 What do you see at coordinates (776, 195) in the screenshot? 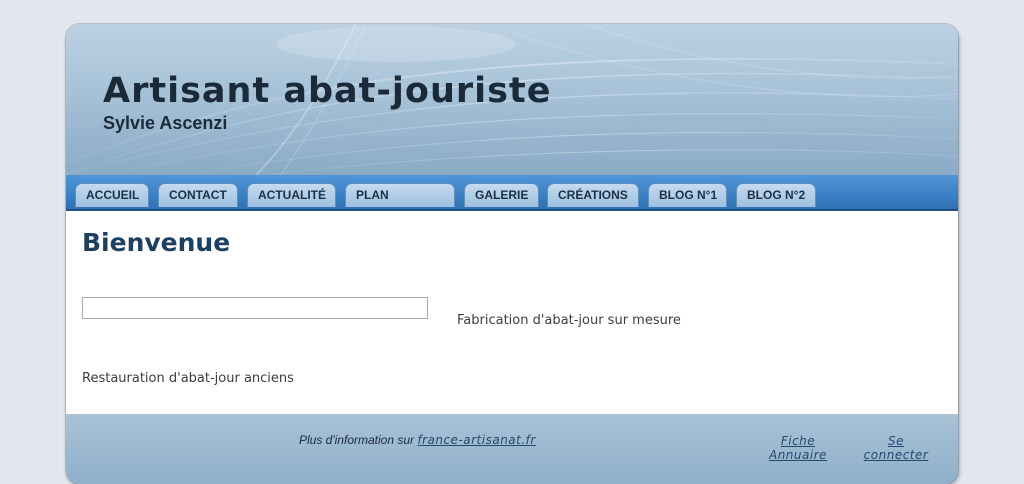
I see `nav-tab-blog-2: BLOG N°2` at bounding box center [776, 195].